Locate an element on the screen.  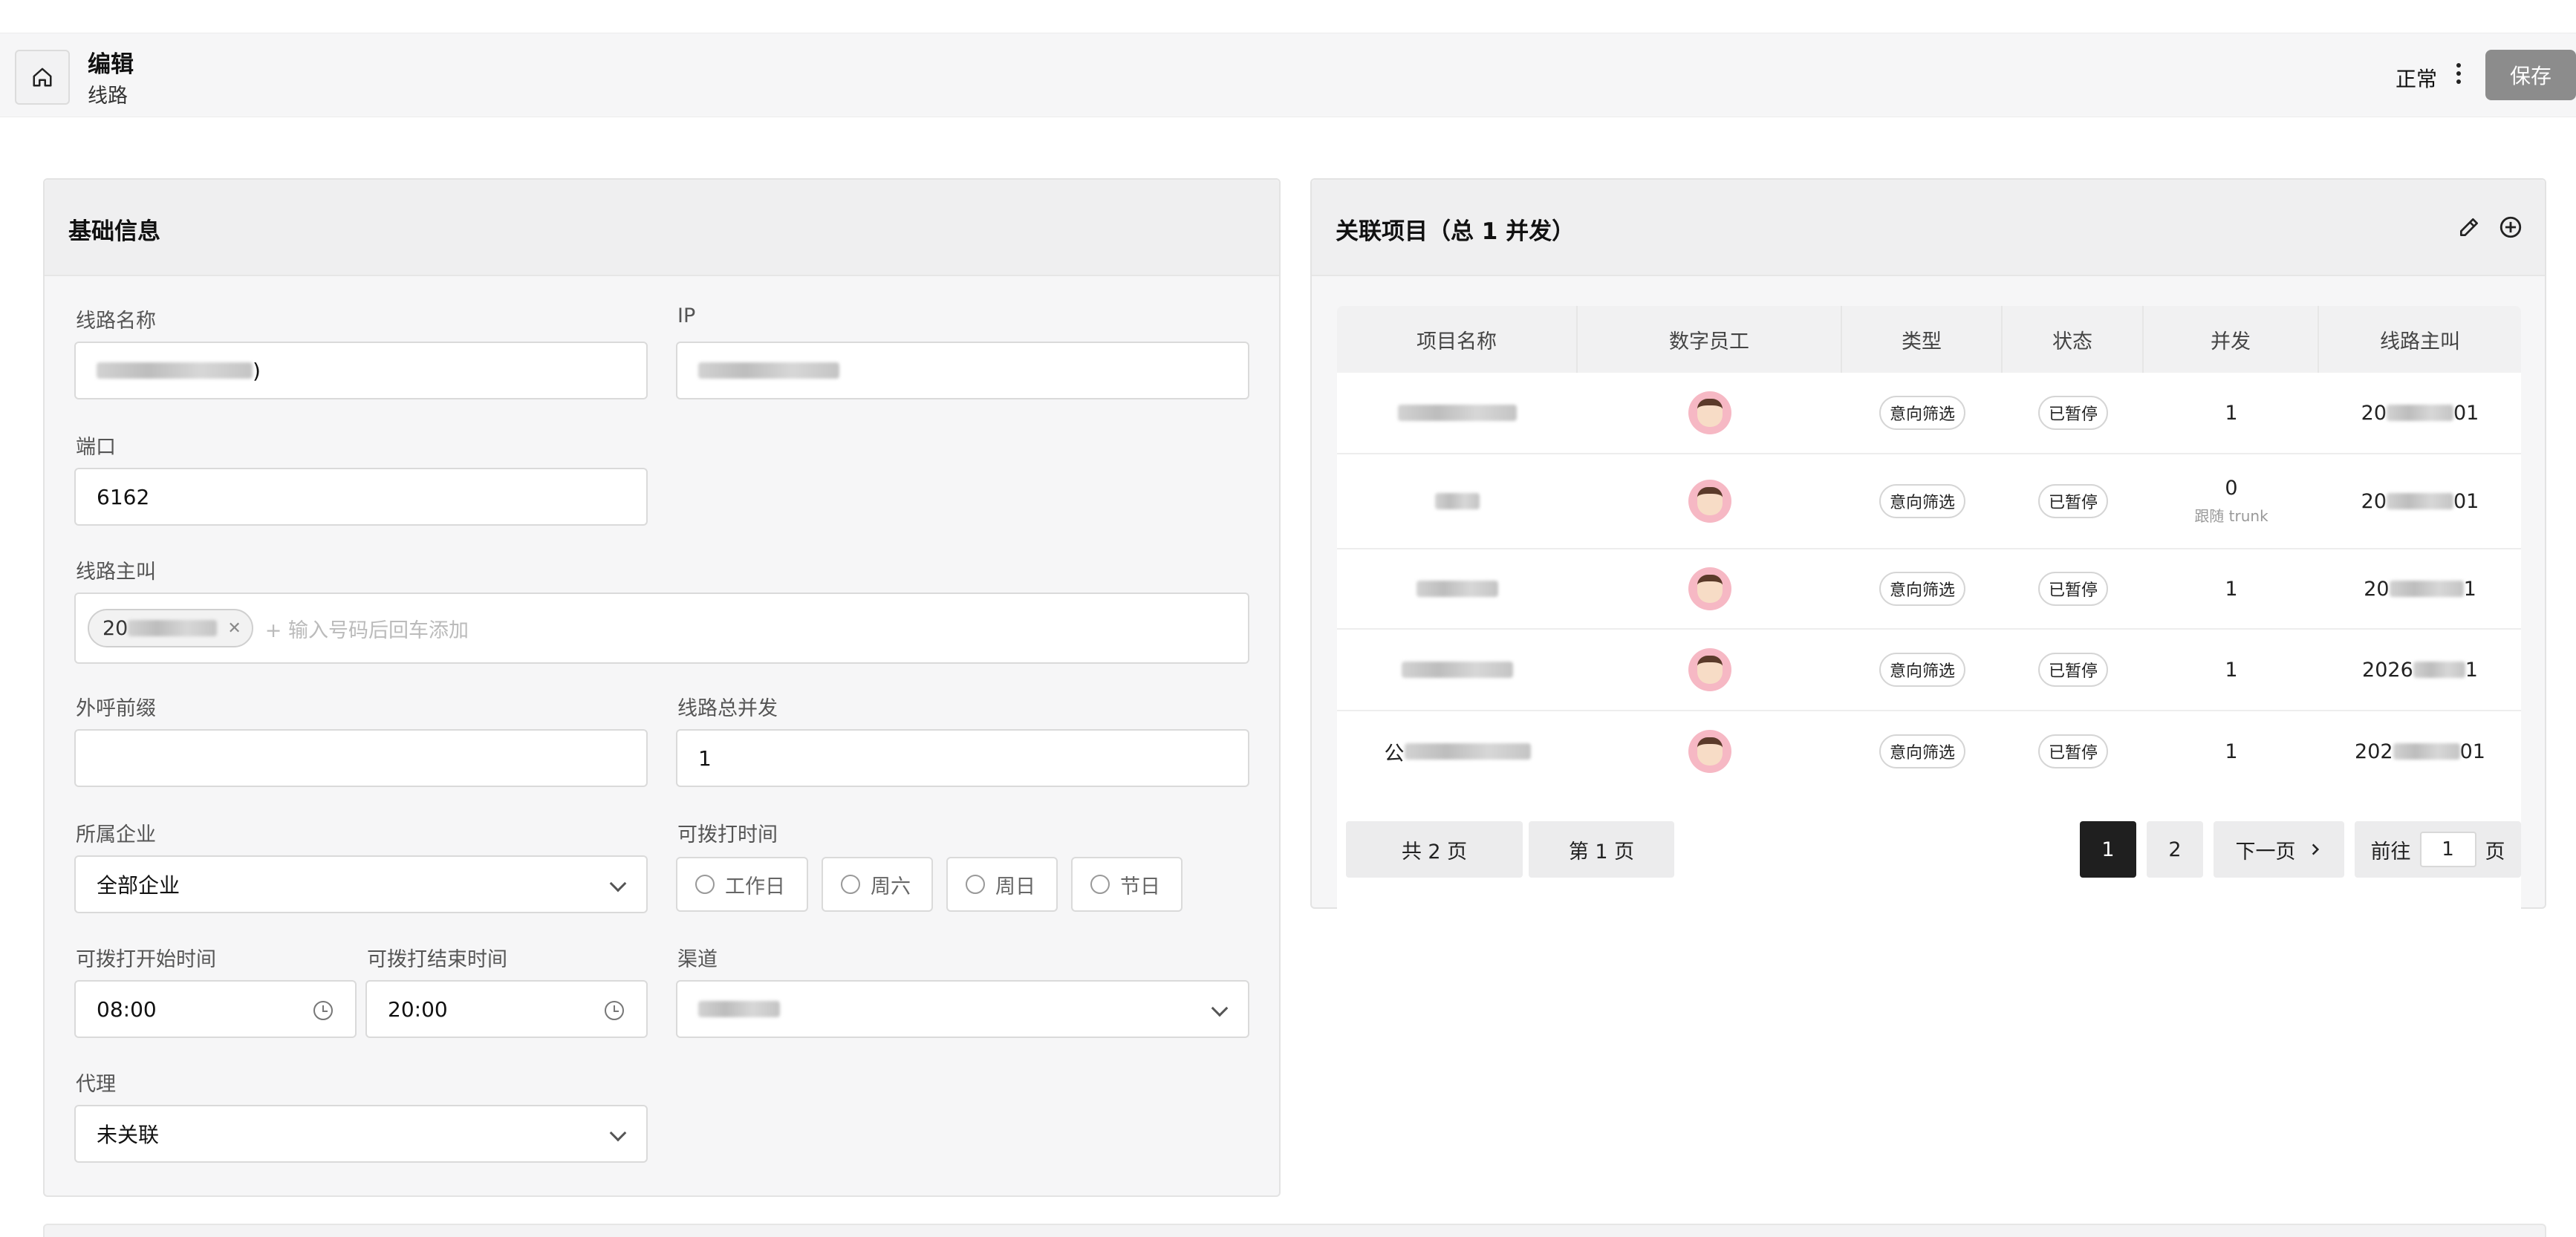
page-button-1: 1 is located at coordinates (2108, 849).